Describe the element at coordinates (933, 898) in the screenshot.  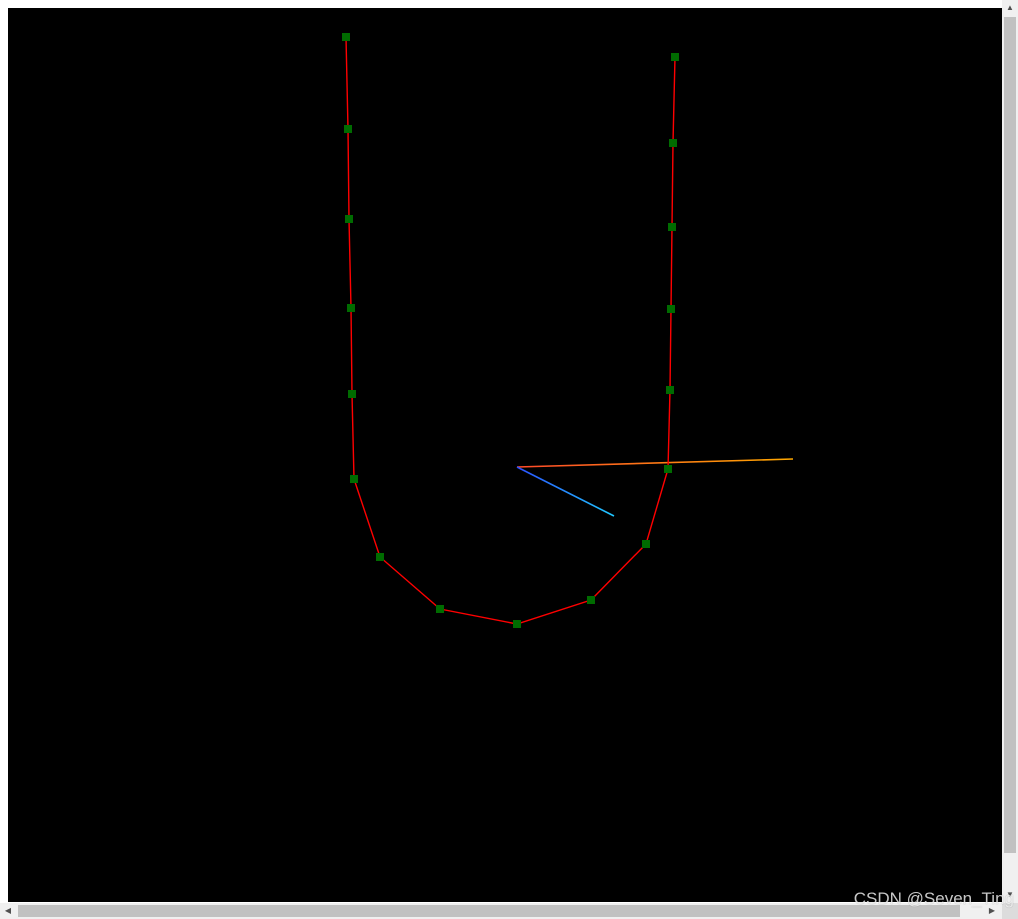
I see `watermark-text: CSDN @Seven_Ting` at that location.